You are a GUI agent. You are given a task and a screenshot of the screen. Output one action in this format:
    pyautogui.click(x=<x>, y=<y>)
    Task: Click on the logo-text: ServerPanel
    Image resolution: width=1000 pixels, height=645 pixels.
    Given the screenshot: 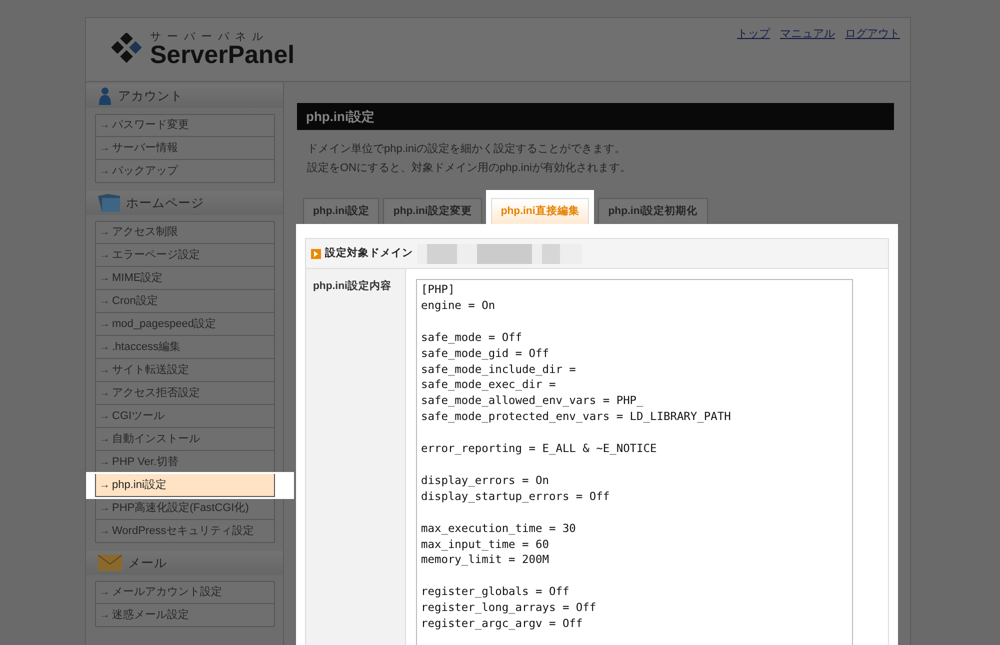 What is the action you would take?
    pyautogui.click(x=222, y=55)
    